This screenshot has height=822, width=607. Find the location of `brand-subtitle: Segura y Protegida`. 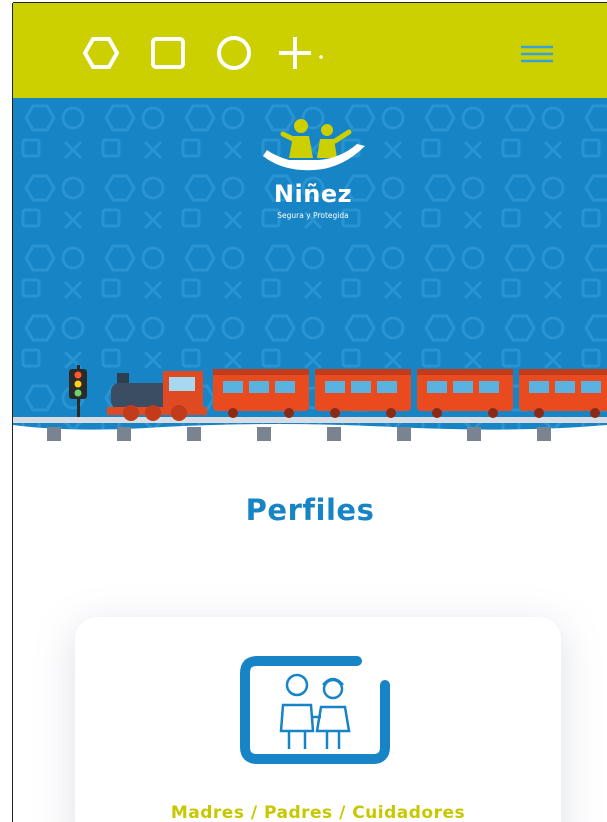

brand-subtitle: Segura y Protegida is located at coordinates (313, 215).